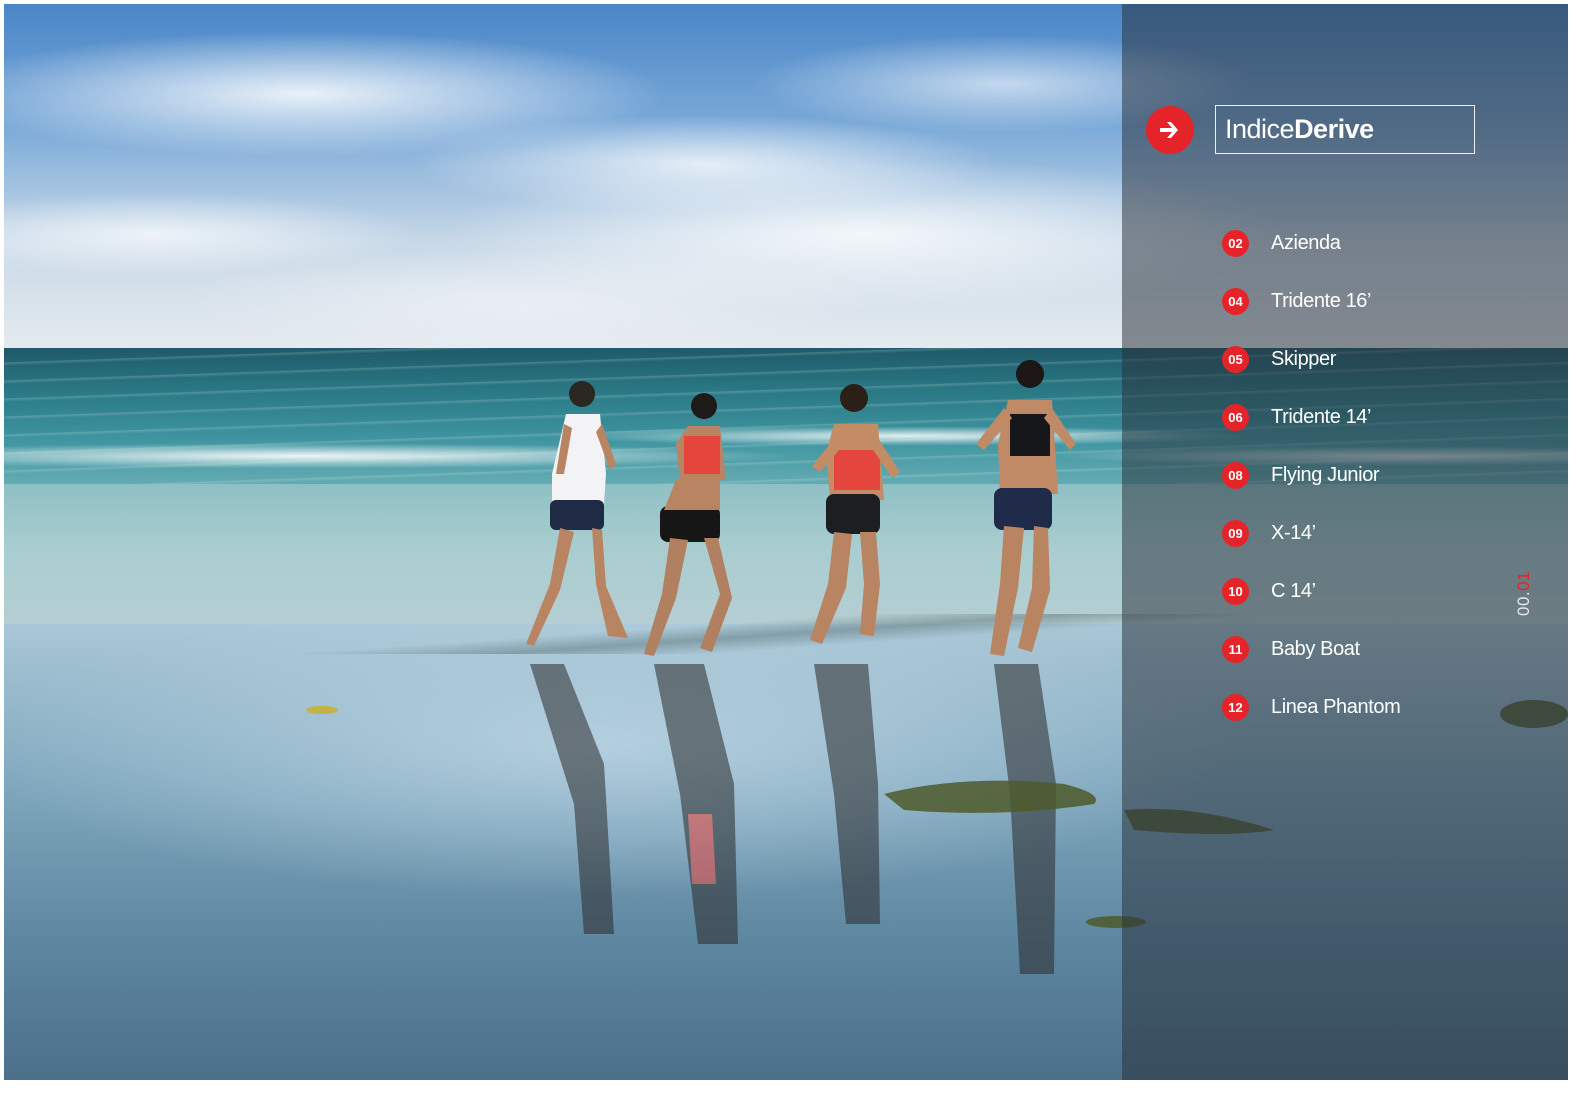 The width and height of the screenshot is (1591, 1102). Describe the element at coordinates (1235, 243) in the screenshot. I see `page-number-badge: 02` at that location.